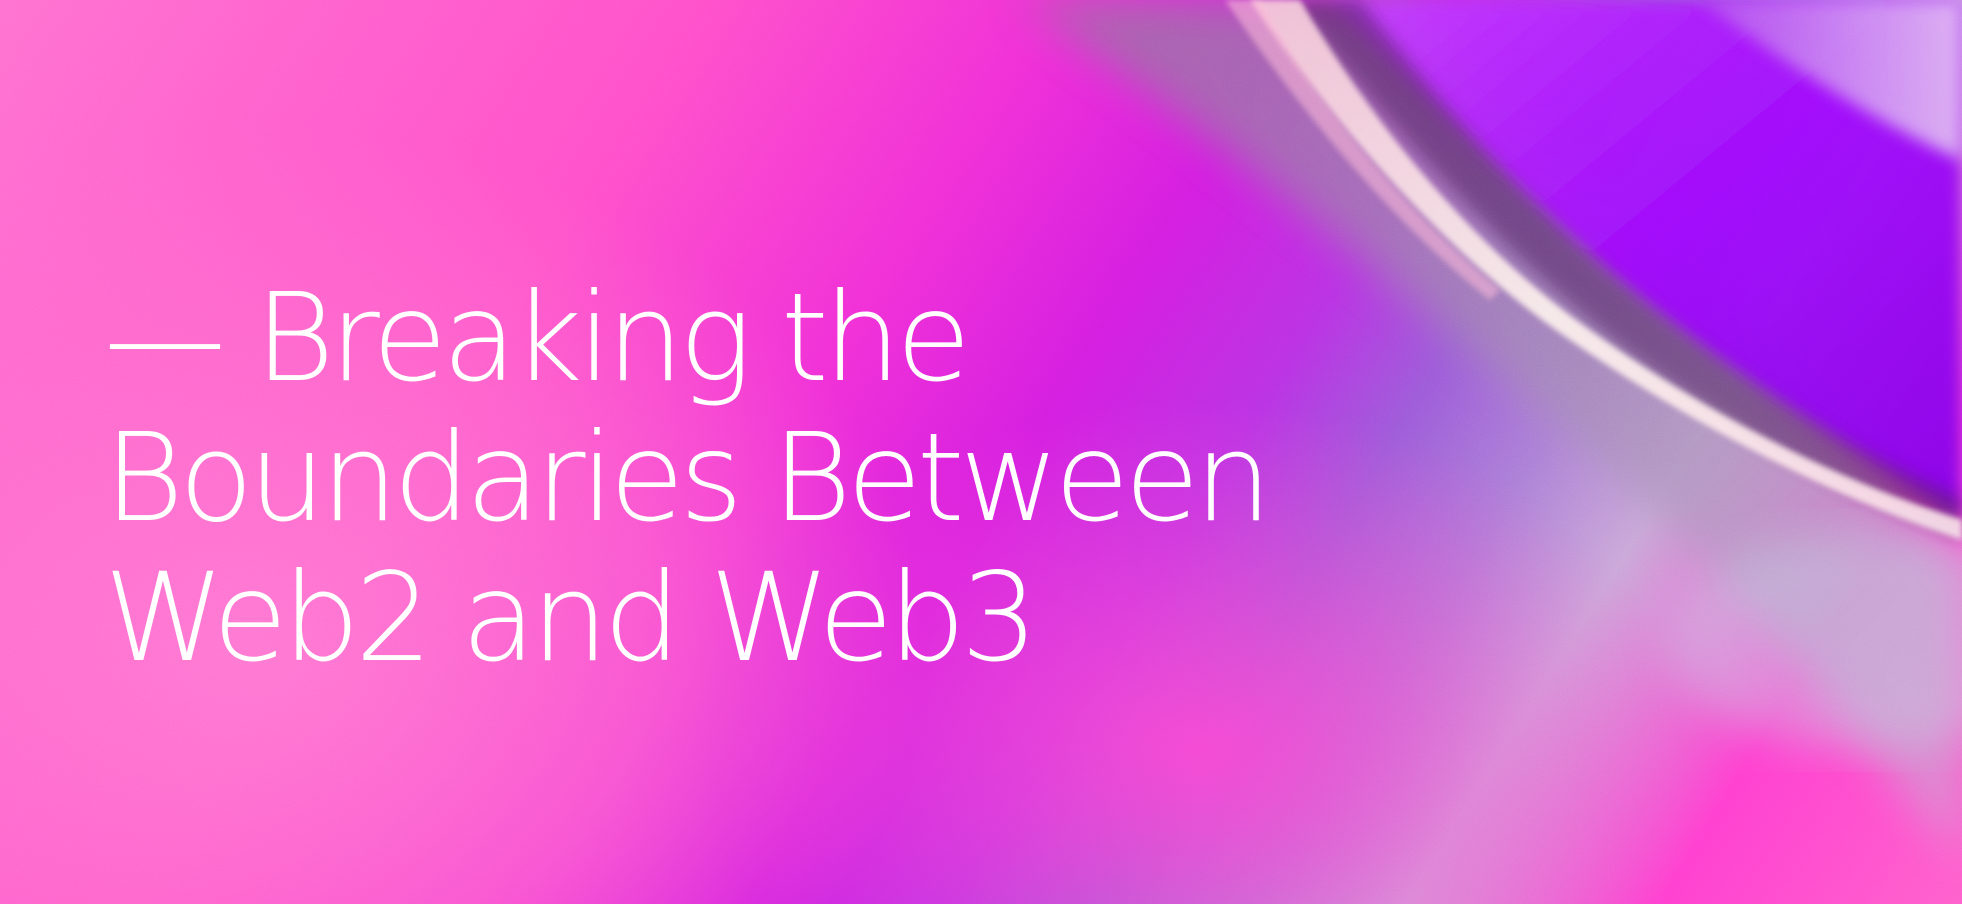 Image resolution: width=1962 pixels, height=904 pixels. What do you see at coordinates (571, 618) in the screenshot?
I see `headline-line-3: Web2 and Web3` at bounding box center [571, 618].